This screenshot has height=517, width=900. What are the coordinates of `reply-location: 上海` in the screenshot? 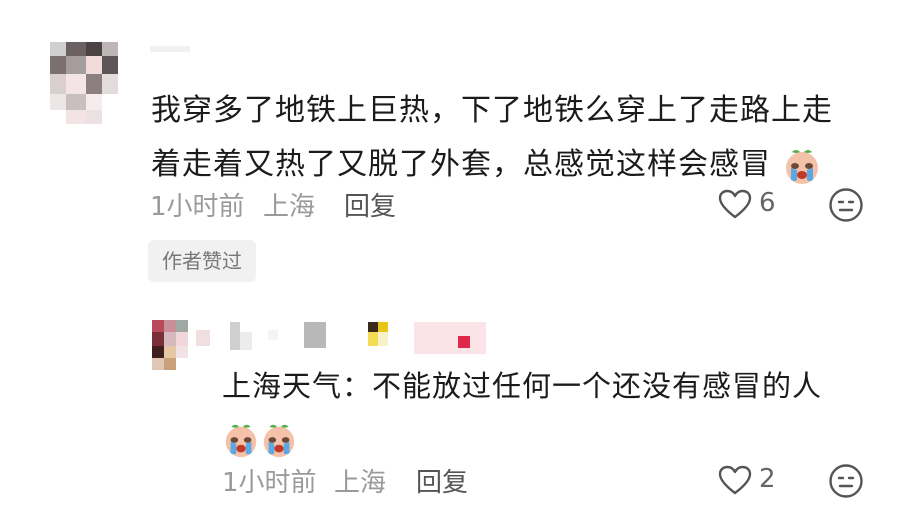 It's located at (360, 483).